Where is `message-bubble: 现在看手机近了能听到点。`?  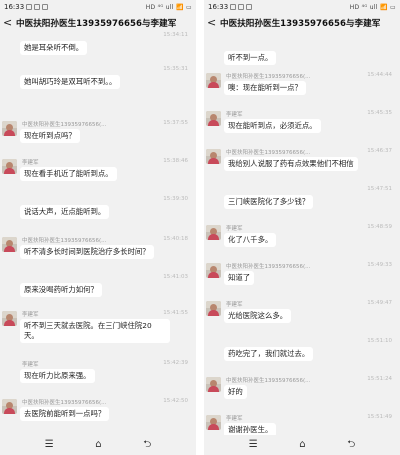 message-bubble: 现在看手机近了能听到点。 is located at coordinates (68, 174).